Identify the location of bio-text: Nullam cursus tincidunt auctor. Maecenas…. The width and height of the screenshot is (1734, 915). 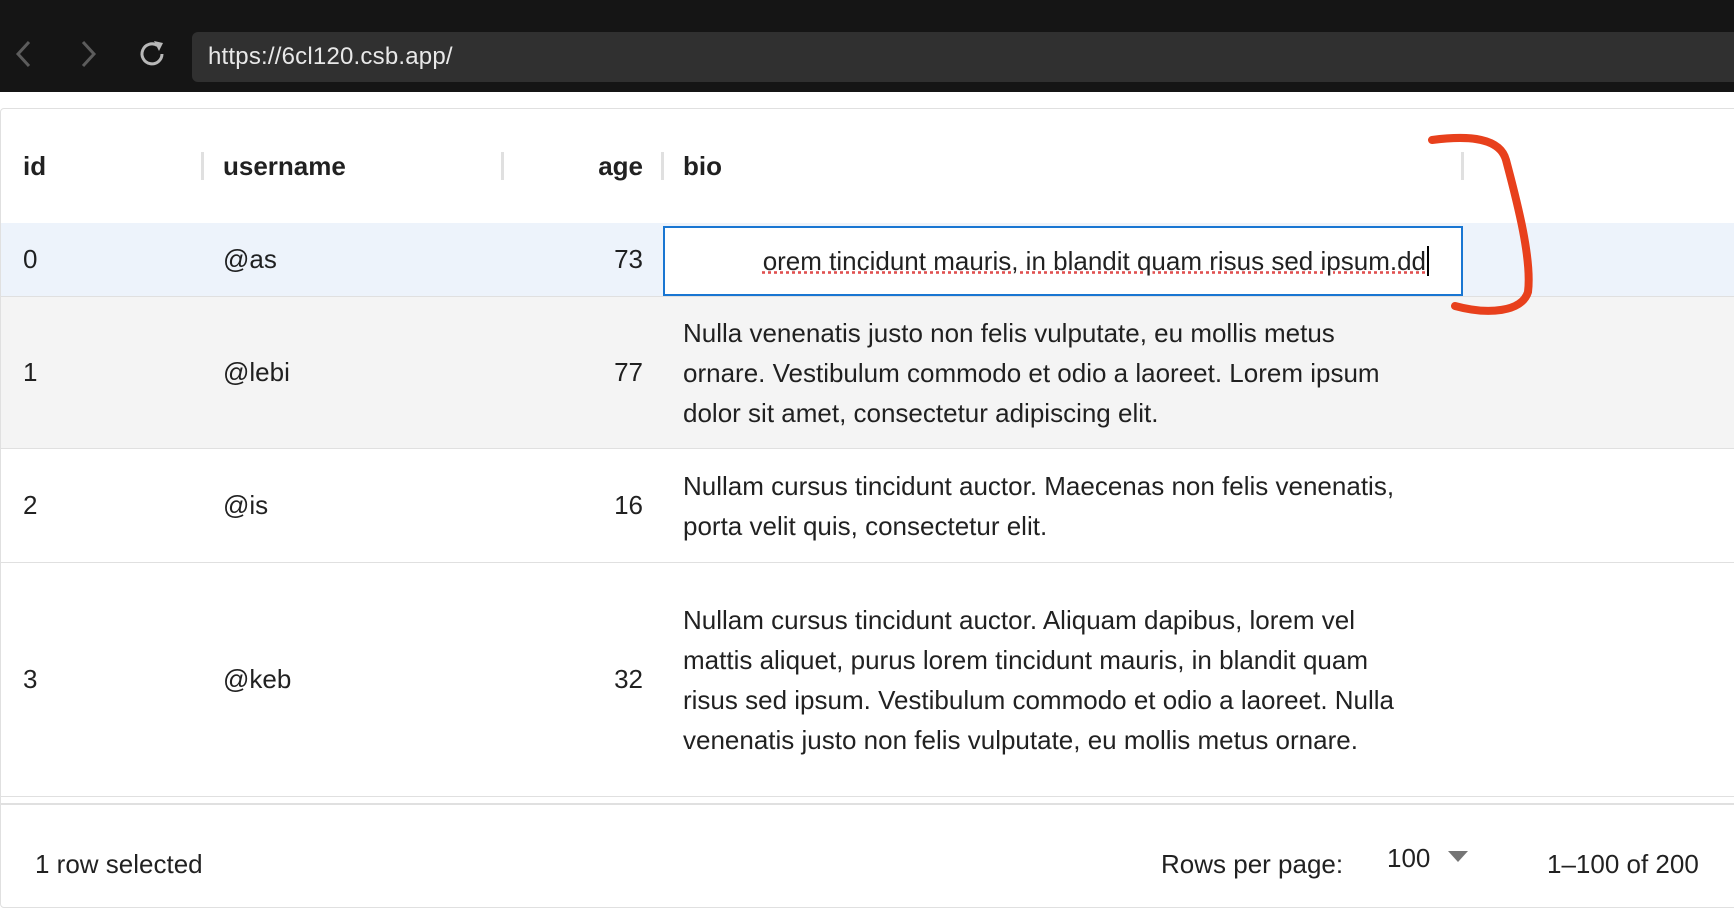
(1039, 505).